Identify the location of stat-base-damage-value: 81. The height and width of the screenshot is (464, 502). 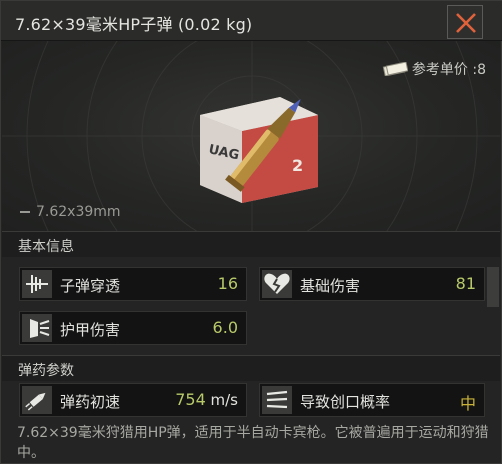
(465, 283).